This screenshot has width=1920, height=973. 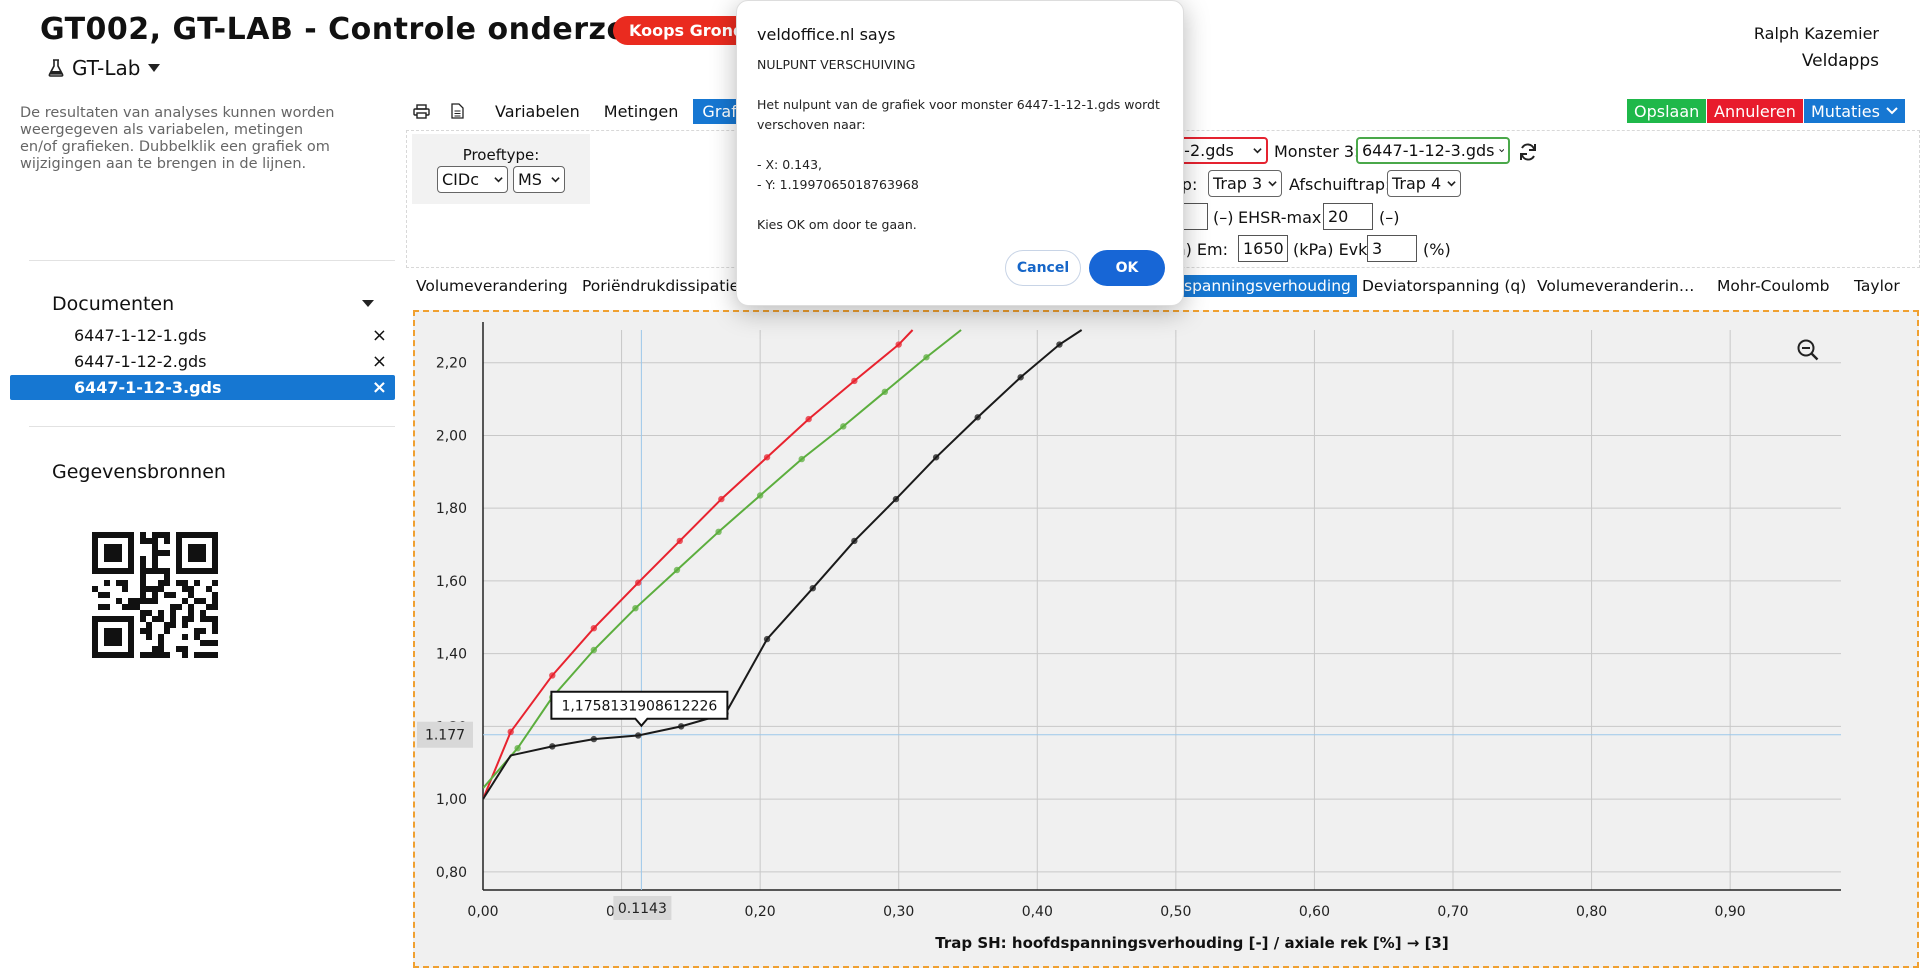 What do you see at coordinates (154, 68) in the screenshot?
I see `caret-down-icon` at bounding box center [154, 68].